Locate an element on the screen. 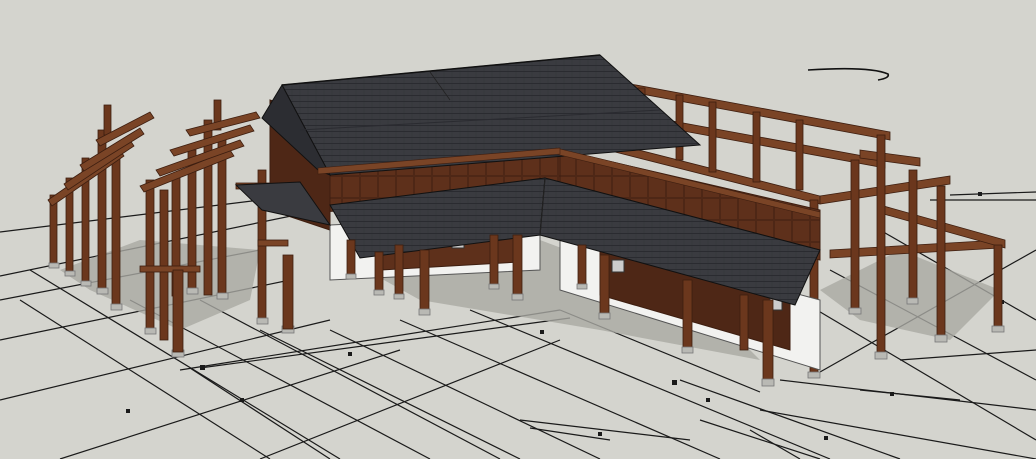  curve-guide-line is located at coordinates (848, 74).